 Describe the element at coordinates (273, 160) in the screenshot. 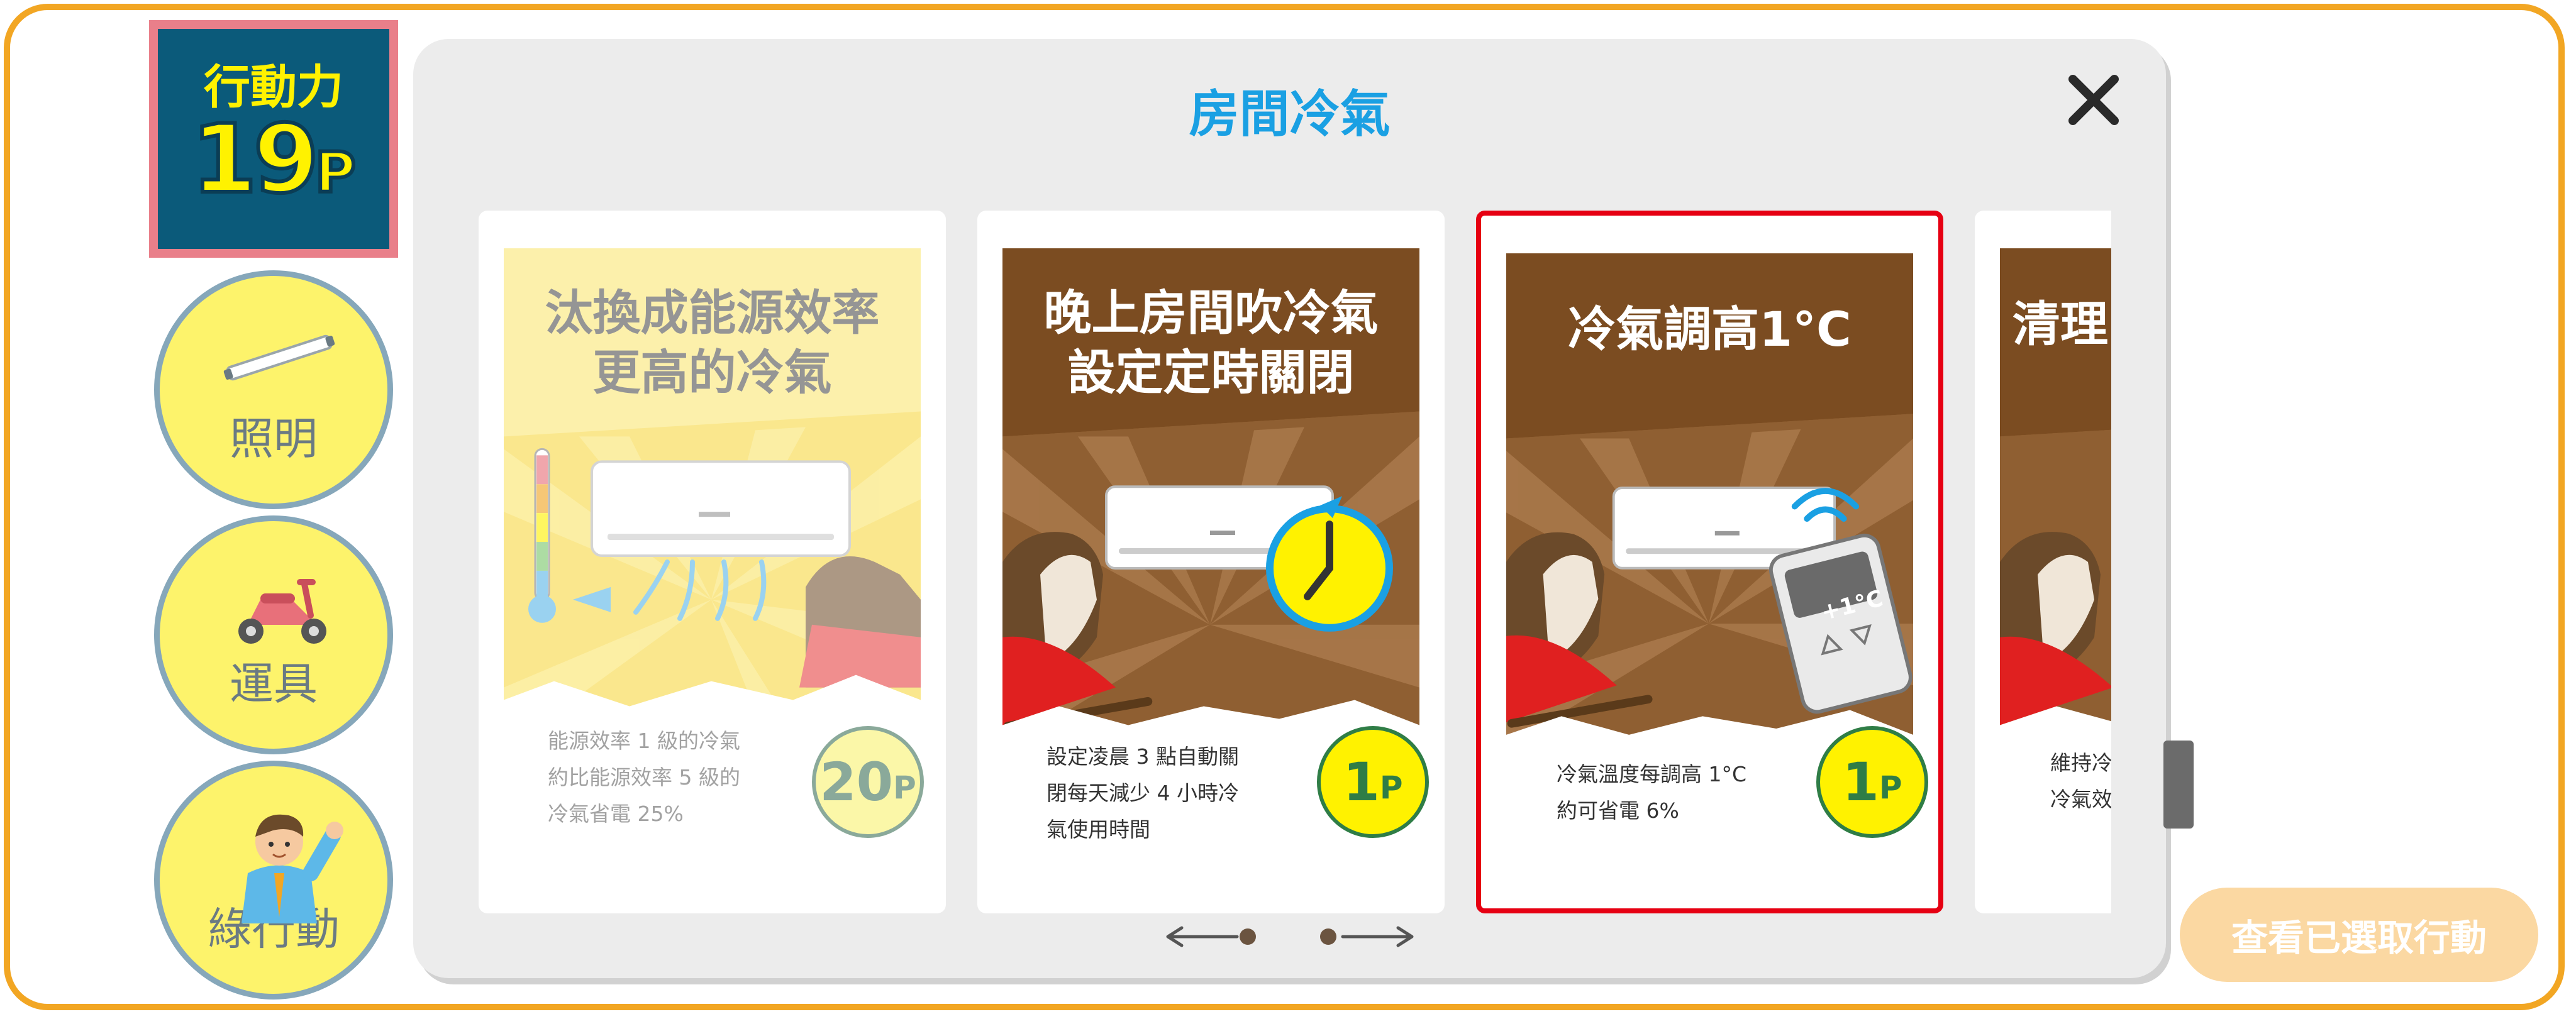

I see `action-points-value: 19P` at that location.